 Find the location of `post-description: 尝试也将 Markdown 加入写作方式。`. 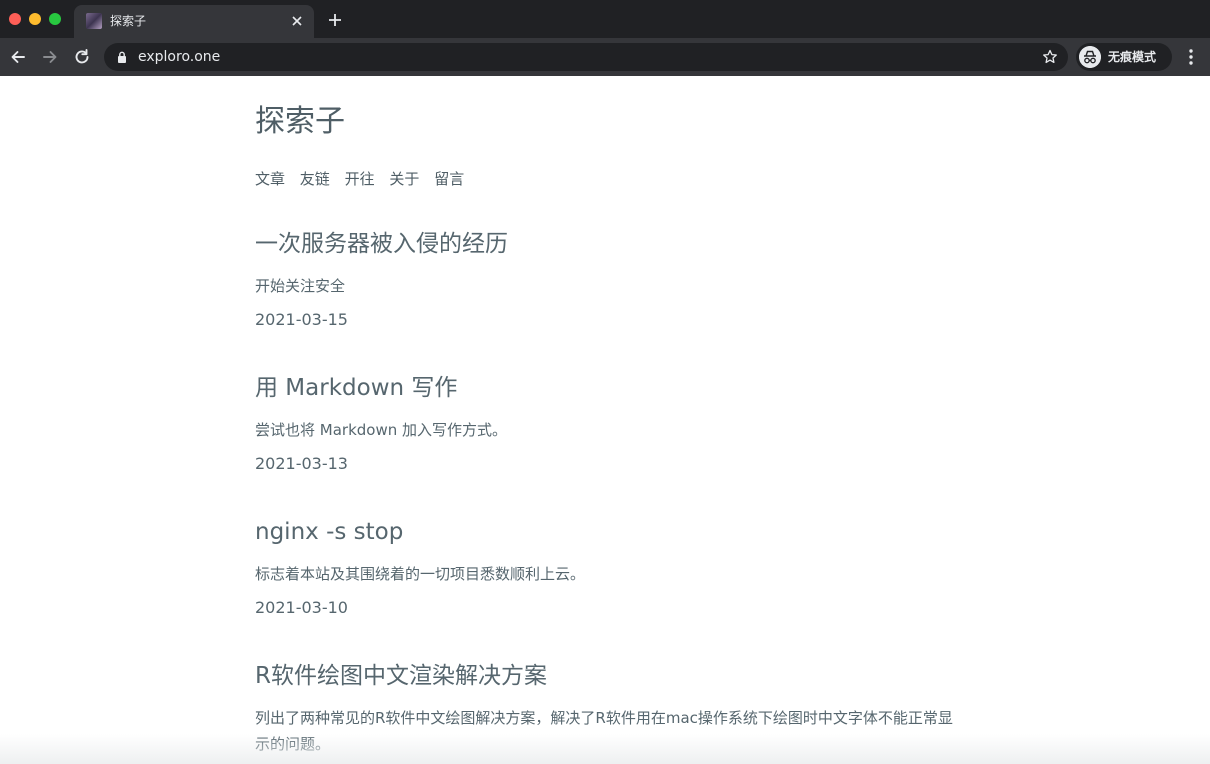

post-description: 尝试也将 Markdown 加入写作方式。 is located at coordinates (381, 430).